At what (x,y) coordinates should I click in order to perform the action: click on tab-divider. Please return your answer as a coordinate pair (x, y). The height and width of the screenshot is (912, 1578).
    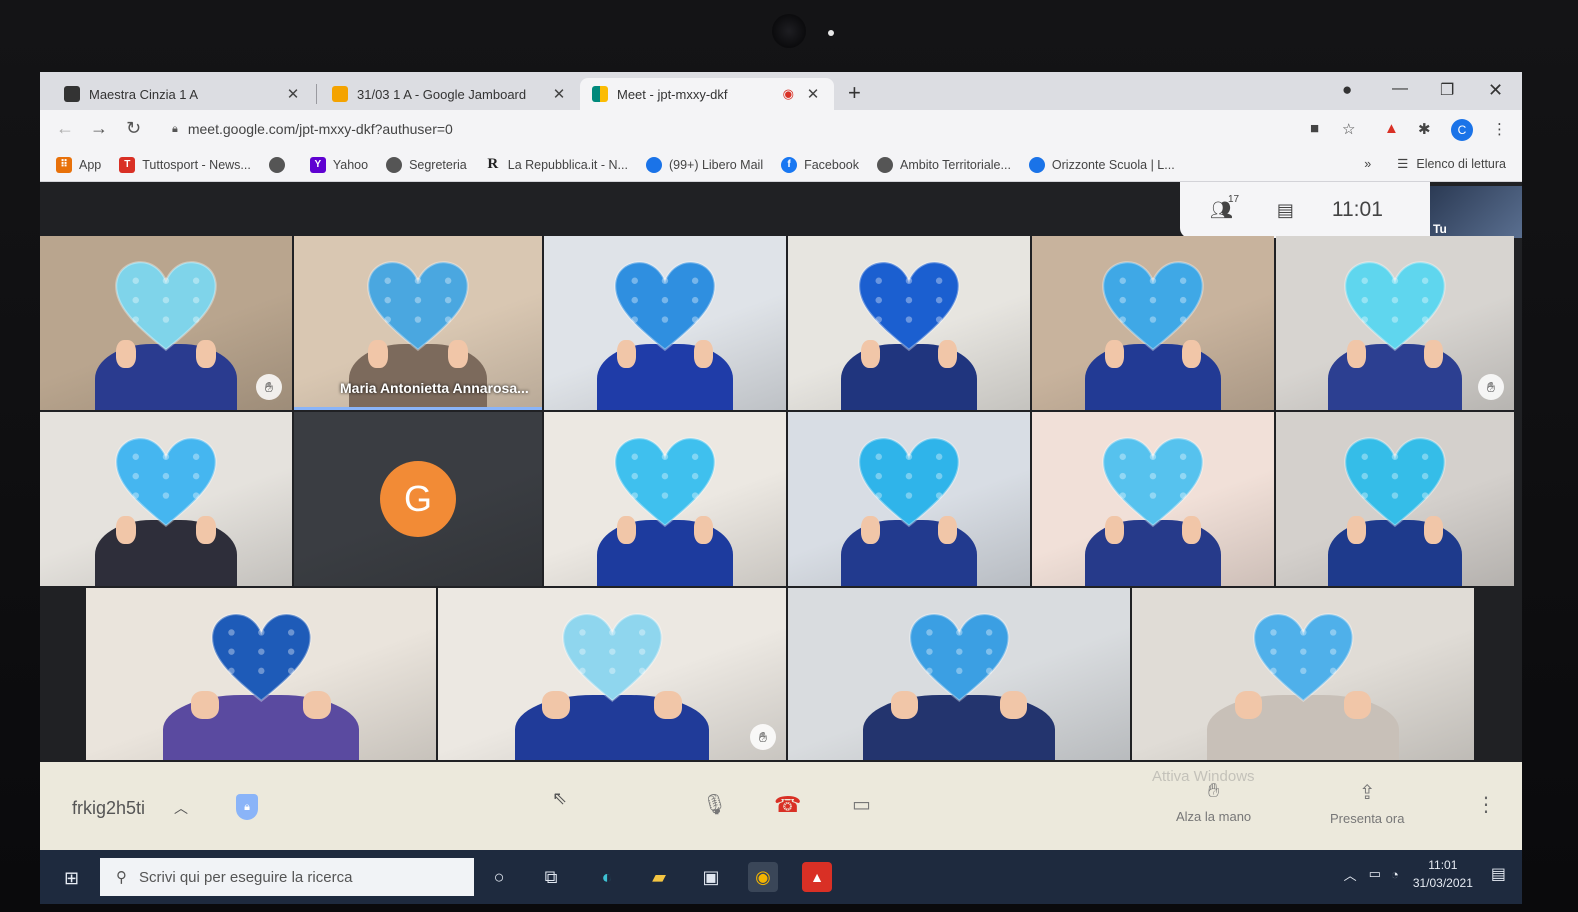
    Looking at the image, I should click on (316, 94).